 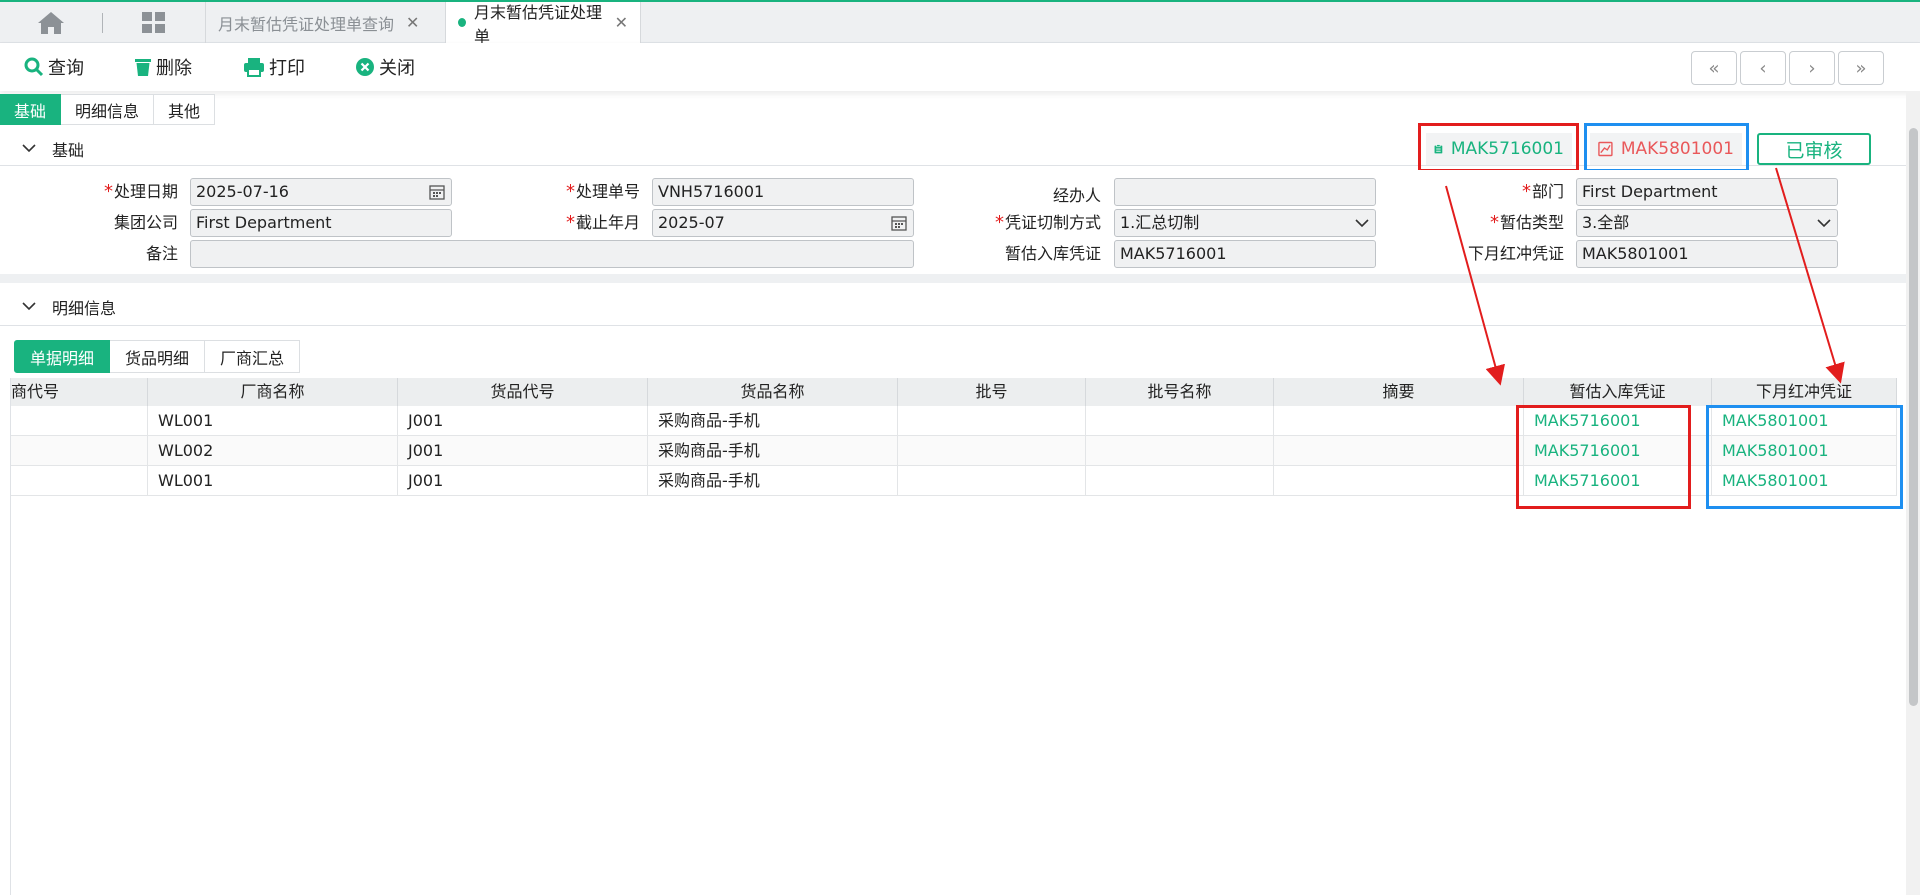 What do you see at coordinates (62, 356) in the screenshot?
I see `tab-doc-detail: 单据明细` at bounding box center [62, 356].